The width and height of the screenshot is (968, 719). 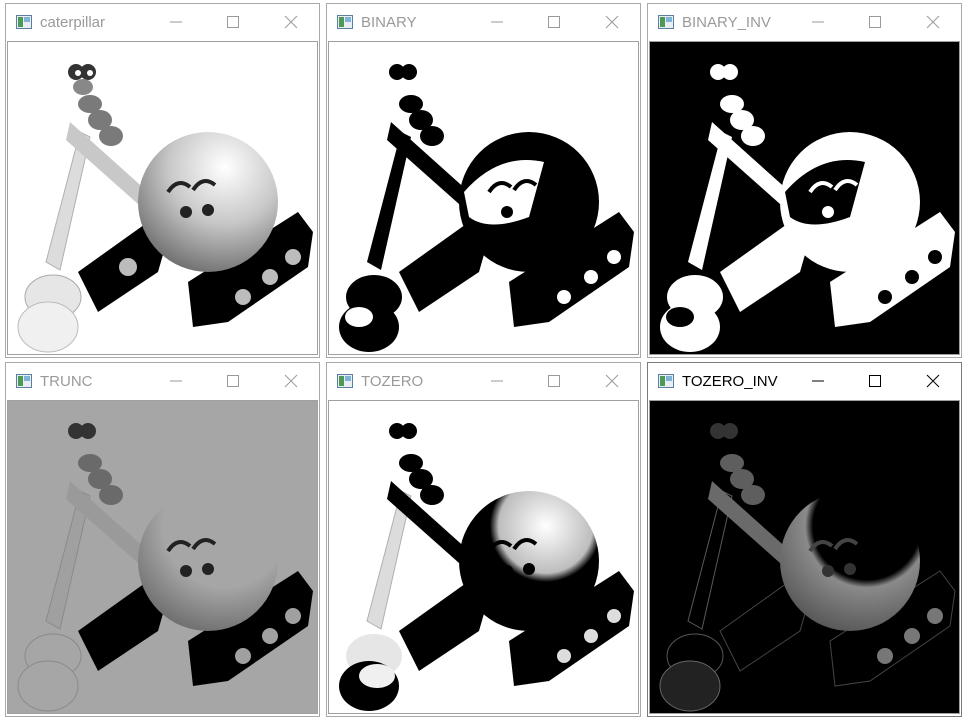 I want to click on title-bar: TRUNC, so click(x=162, y=381).